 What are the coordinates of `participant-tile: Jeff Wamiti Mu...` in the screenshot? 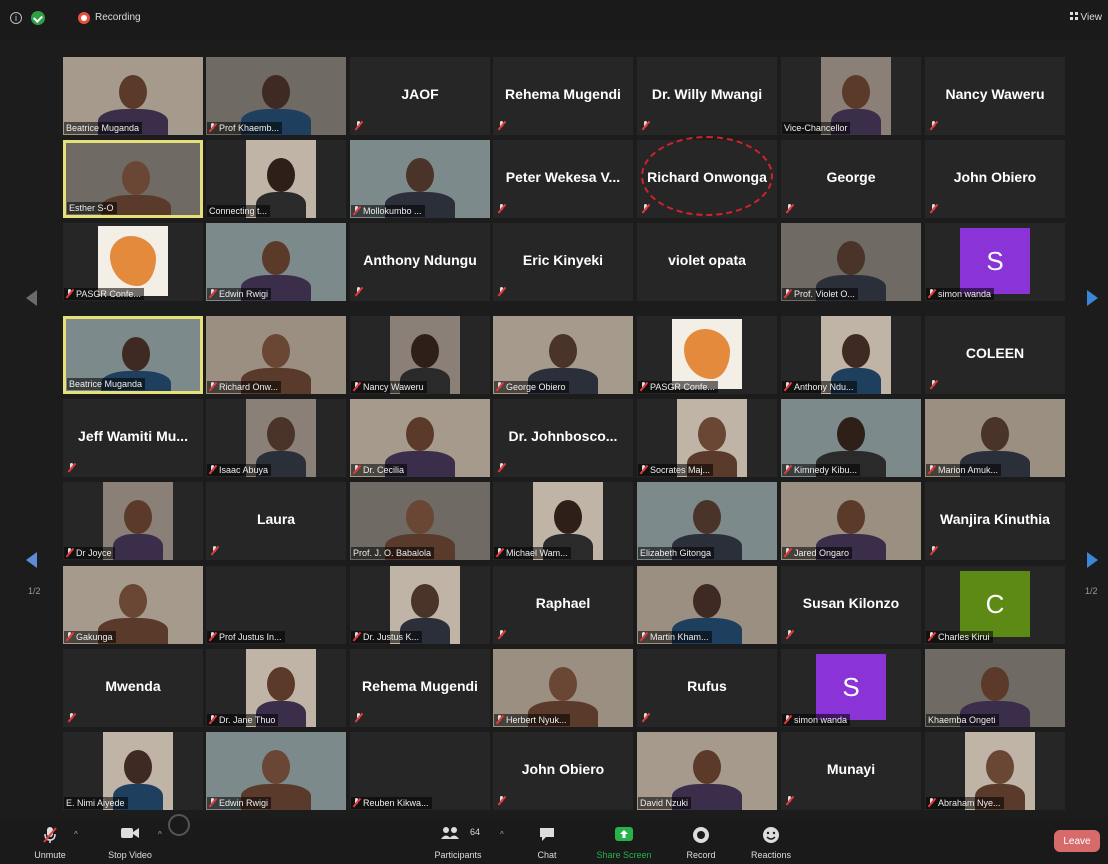 It's located at (133, 438).